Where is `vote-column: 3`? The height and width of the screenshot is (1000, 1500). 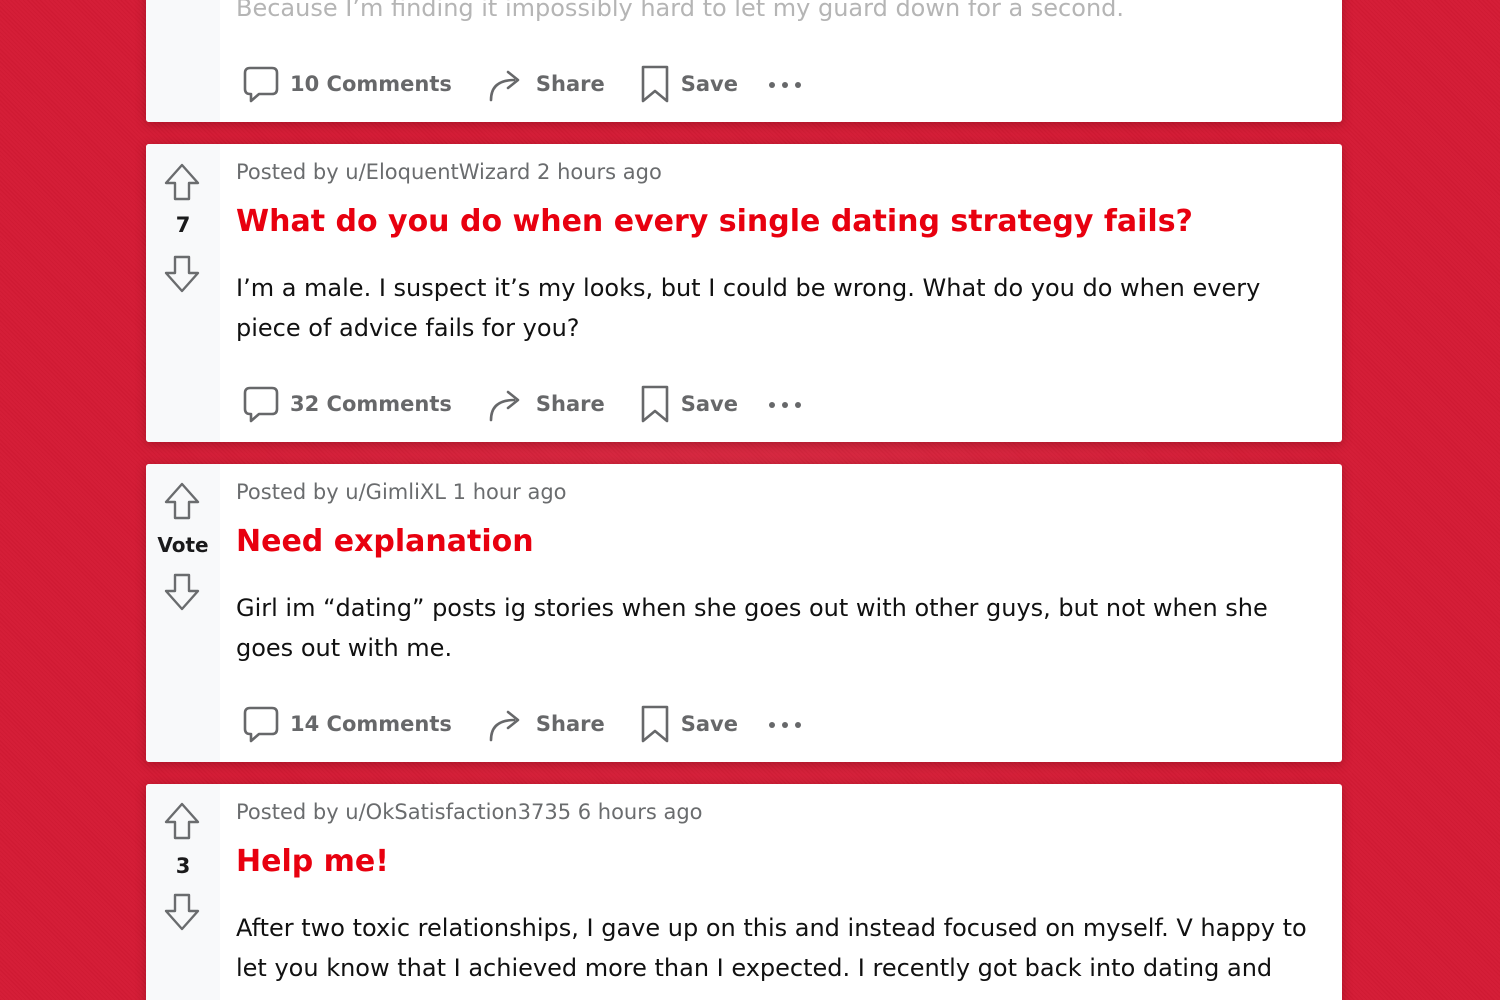
vote-column: 3 is located at coordinates (183, 892).